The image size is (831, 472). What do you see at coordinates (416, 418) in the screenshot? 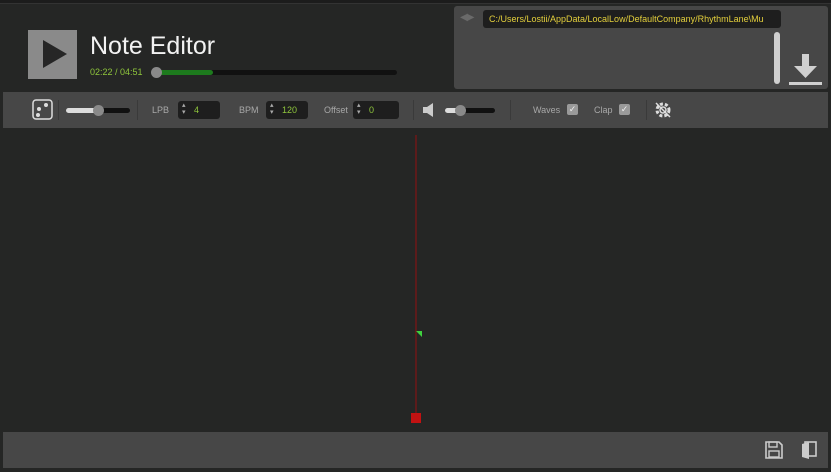
I see `playhead-handle` at bounding box center [416, 418].